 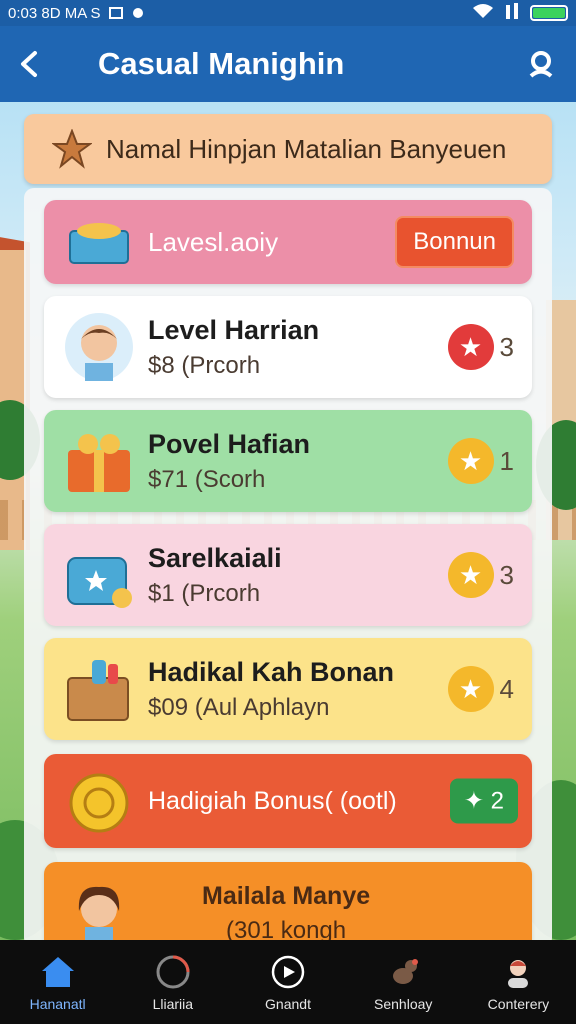 What do you see at coordinates (506, 688) in the screenshot?
I see `item-count: 4` at bounding box center [506, 688].